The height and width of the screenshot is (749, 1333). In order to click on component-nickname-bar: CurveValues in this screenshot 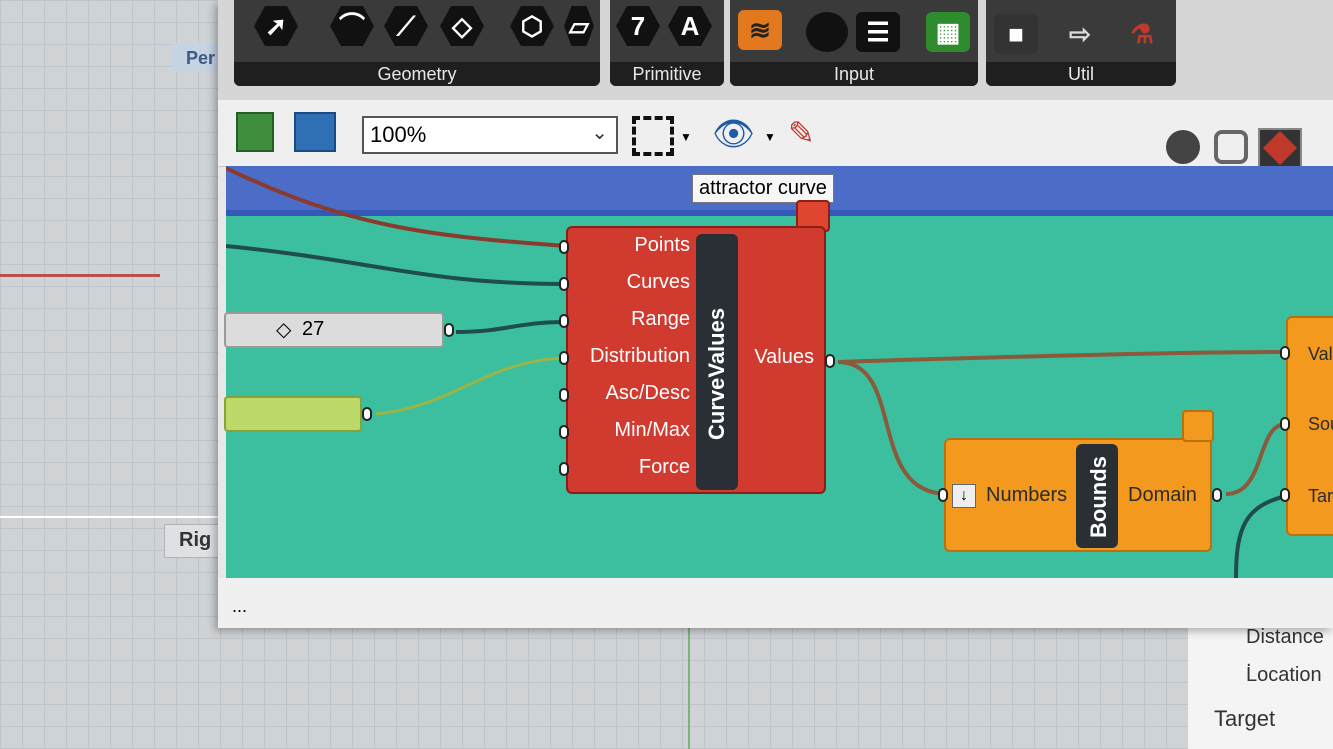, I will do `click(717, 362)`.